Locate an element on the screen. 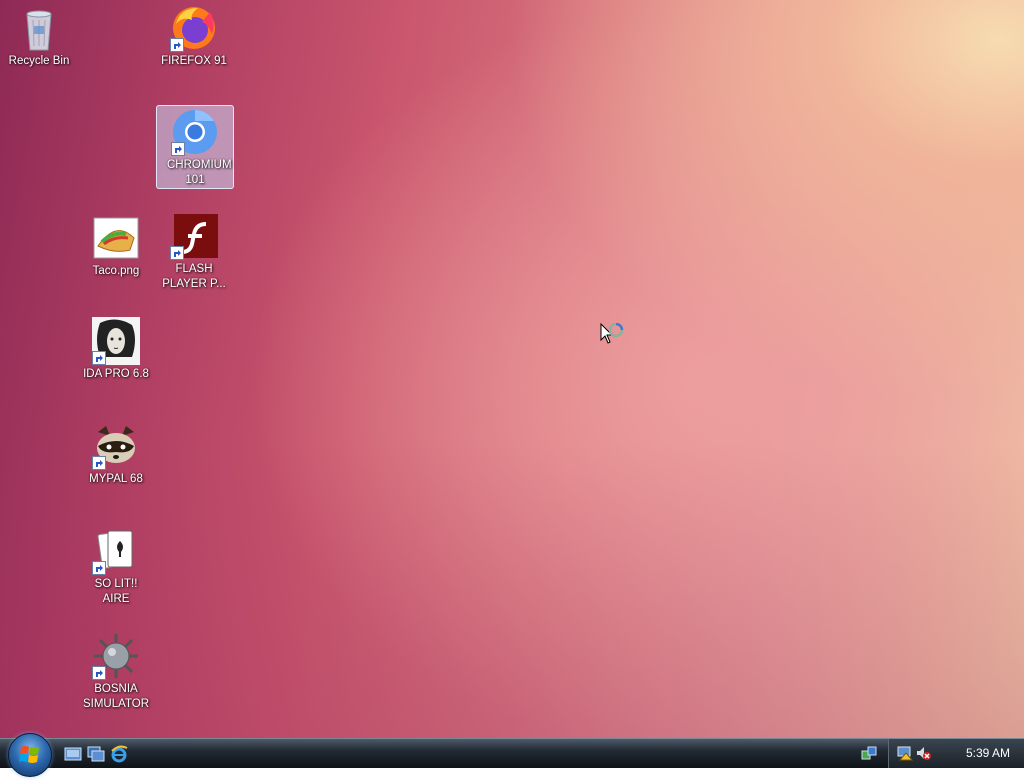 The width and height of the screenshot is (1024, 781). solitaire-cards-icon is located at coordinates (116, 551).